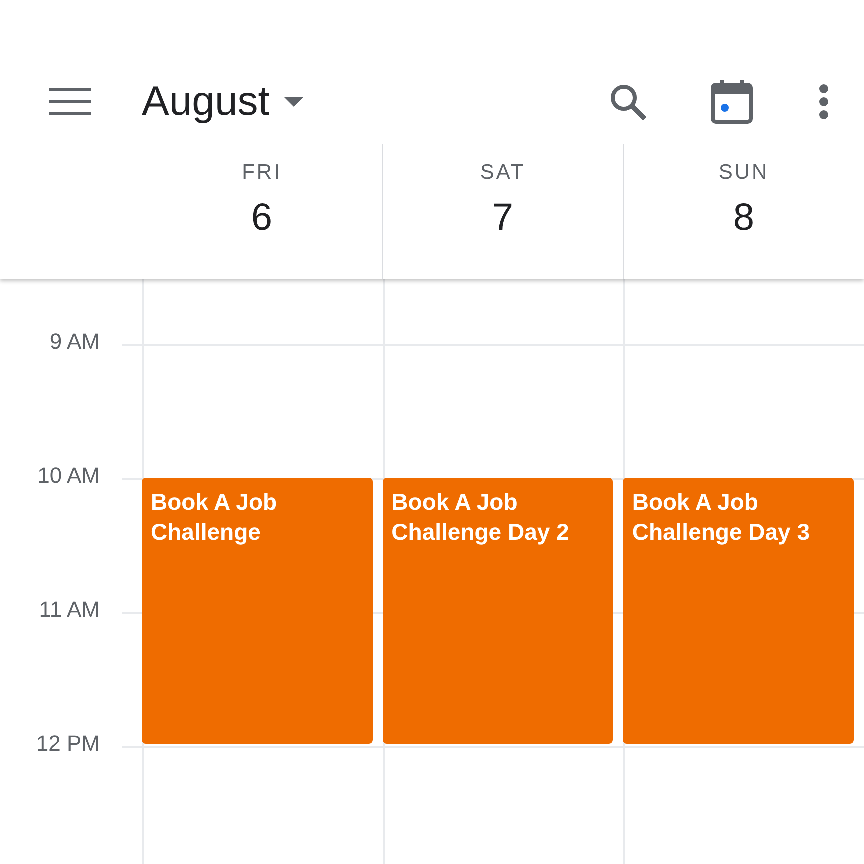  I want to click on event-card: Book A Job Challenge Day 2, so click(498, 611).